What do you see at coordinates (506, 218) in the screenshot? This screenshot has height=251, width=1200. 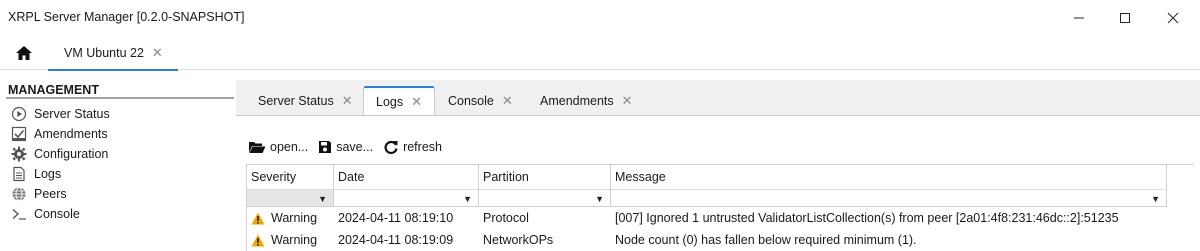 I see `partition-cell: Protocol` at bounding box center [506, 218].